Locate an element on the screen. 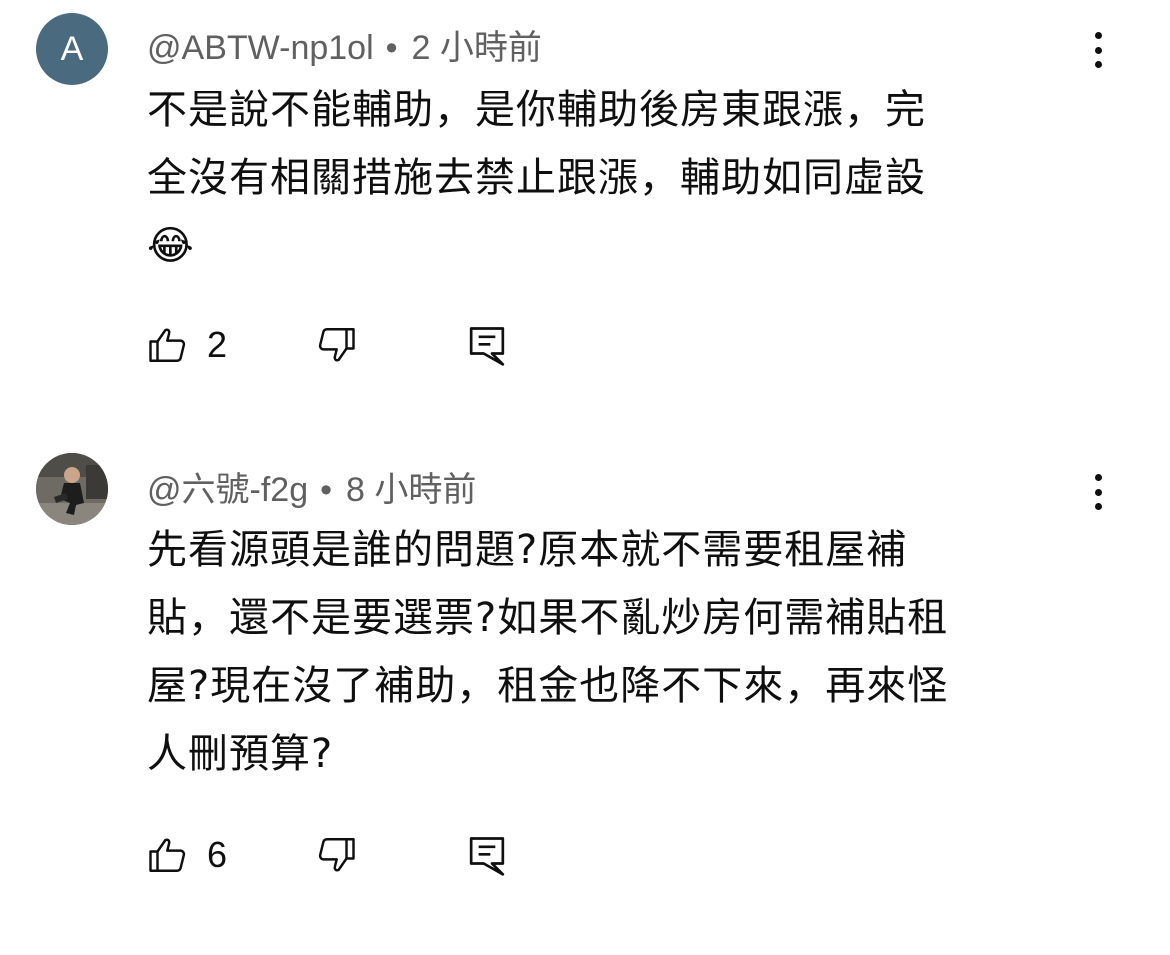 The height and width of the screenshot is (955, 1170). like-button: 2 is located at coordinates (187, 345).